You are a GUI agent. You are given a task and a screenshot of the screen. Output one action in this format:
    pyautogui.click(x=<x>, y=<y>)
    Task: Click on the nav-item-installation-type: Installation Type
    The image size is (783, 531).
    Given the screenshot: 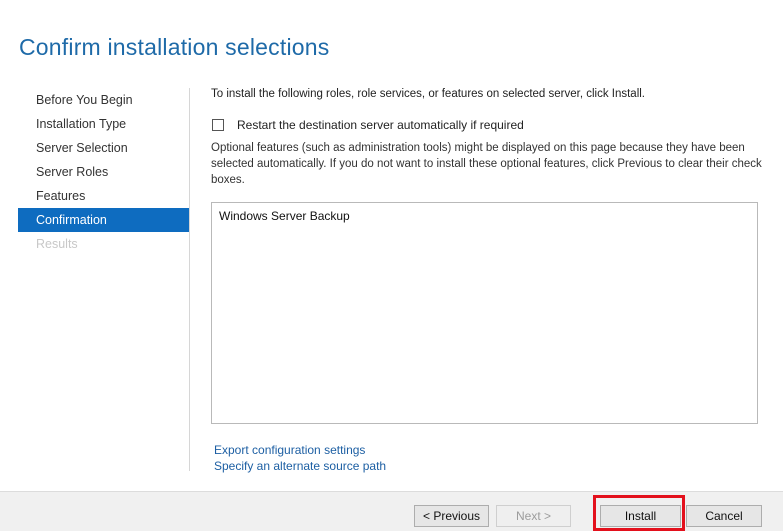 What is the action you would take?
    pyautogui.click(x=103, y=124)
    